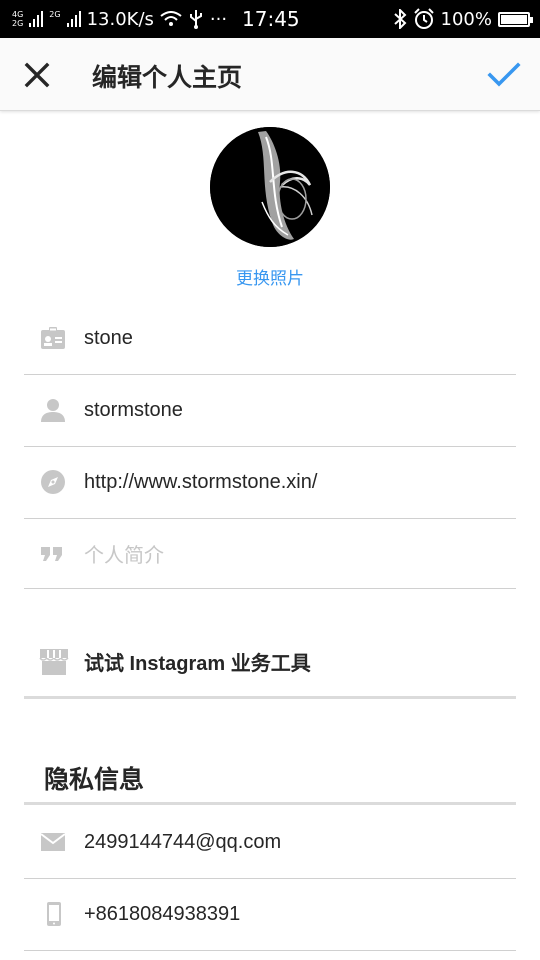  I want to click on close-icon, so click(37, 75).